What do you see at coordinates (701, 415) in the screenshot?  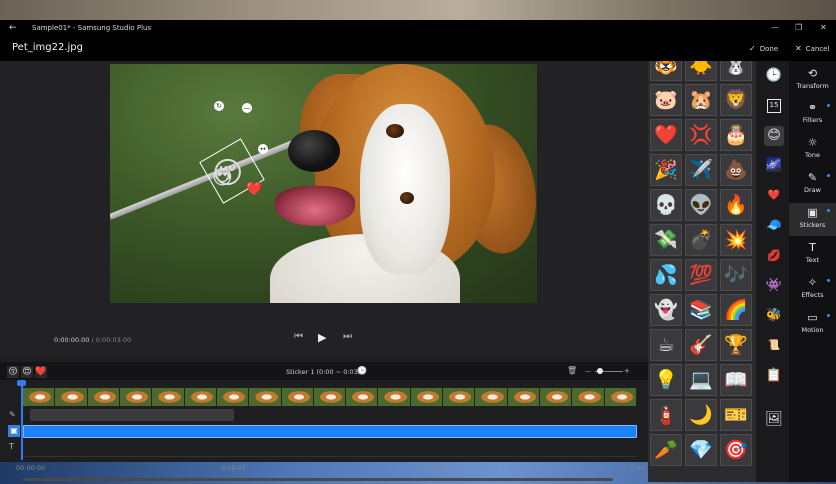 I see `sticker-cell: 🌙` at bounding box center [701, 415].